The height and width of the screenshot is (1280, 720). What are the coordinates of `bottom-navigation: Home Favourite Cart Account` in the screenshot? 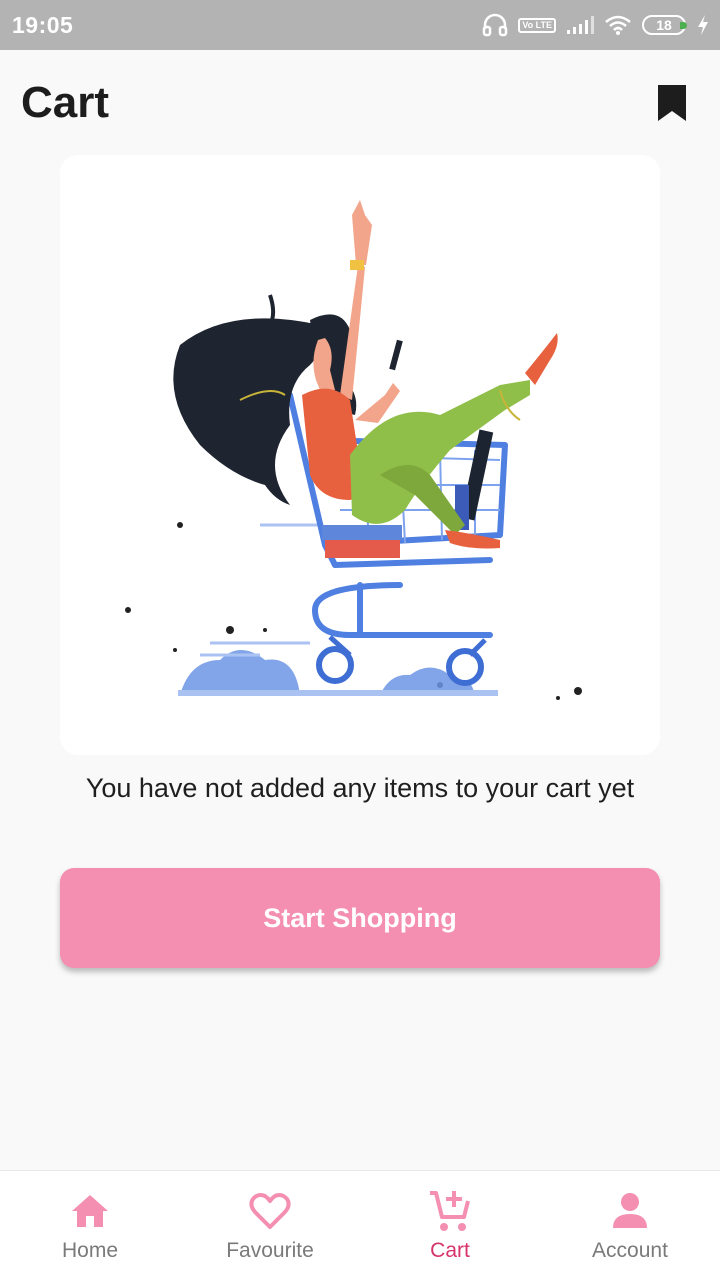 It's located at (360, 1225).